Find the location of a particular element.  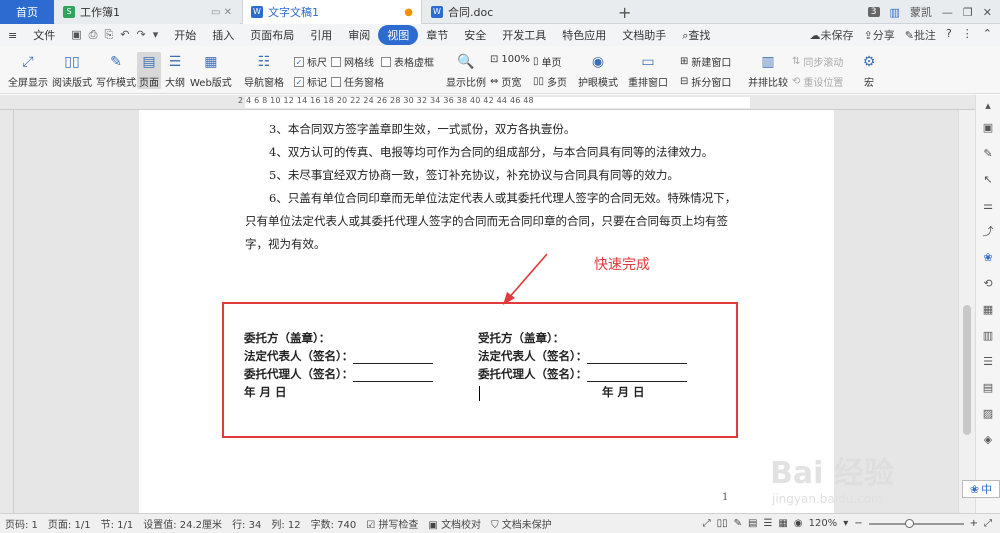

menu-review: 审阅 is located at coordinates (359, 35).